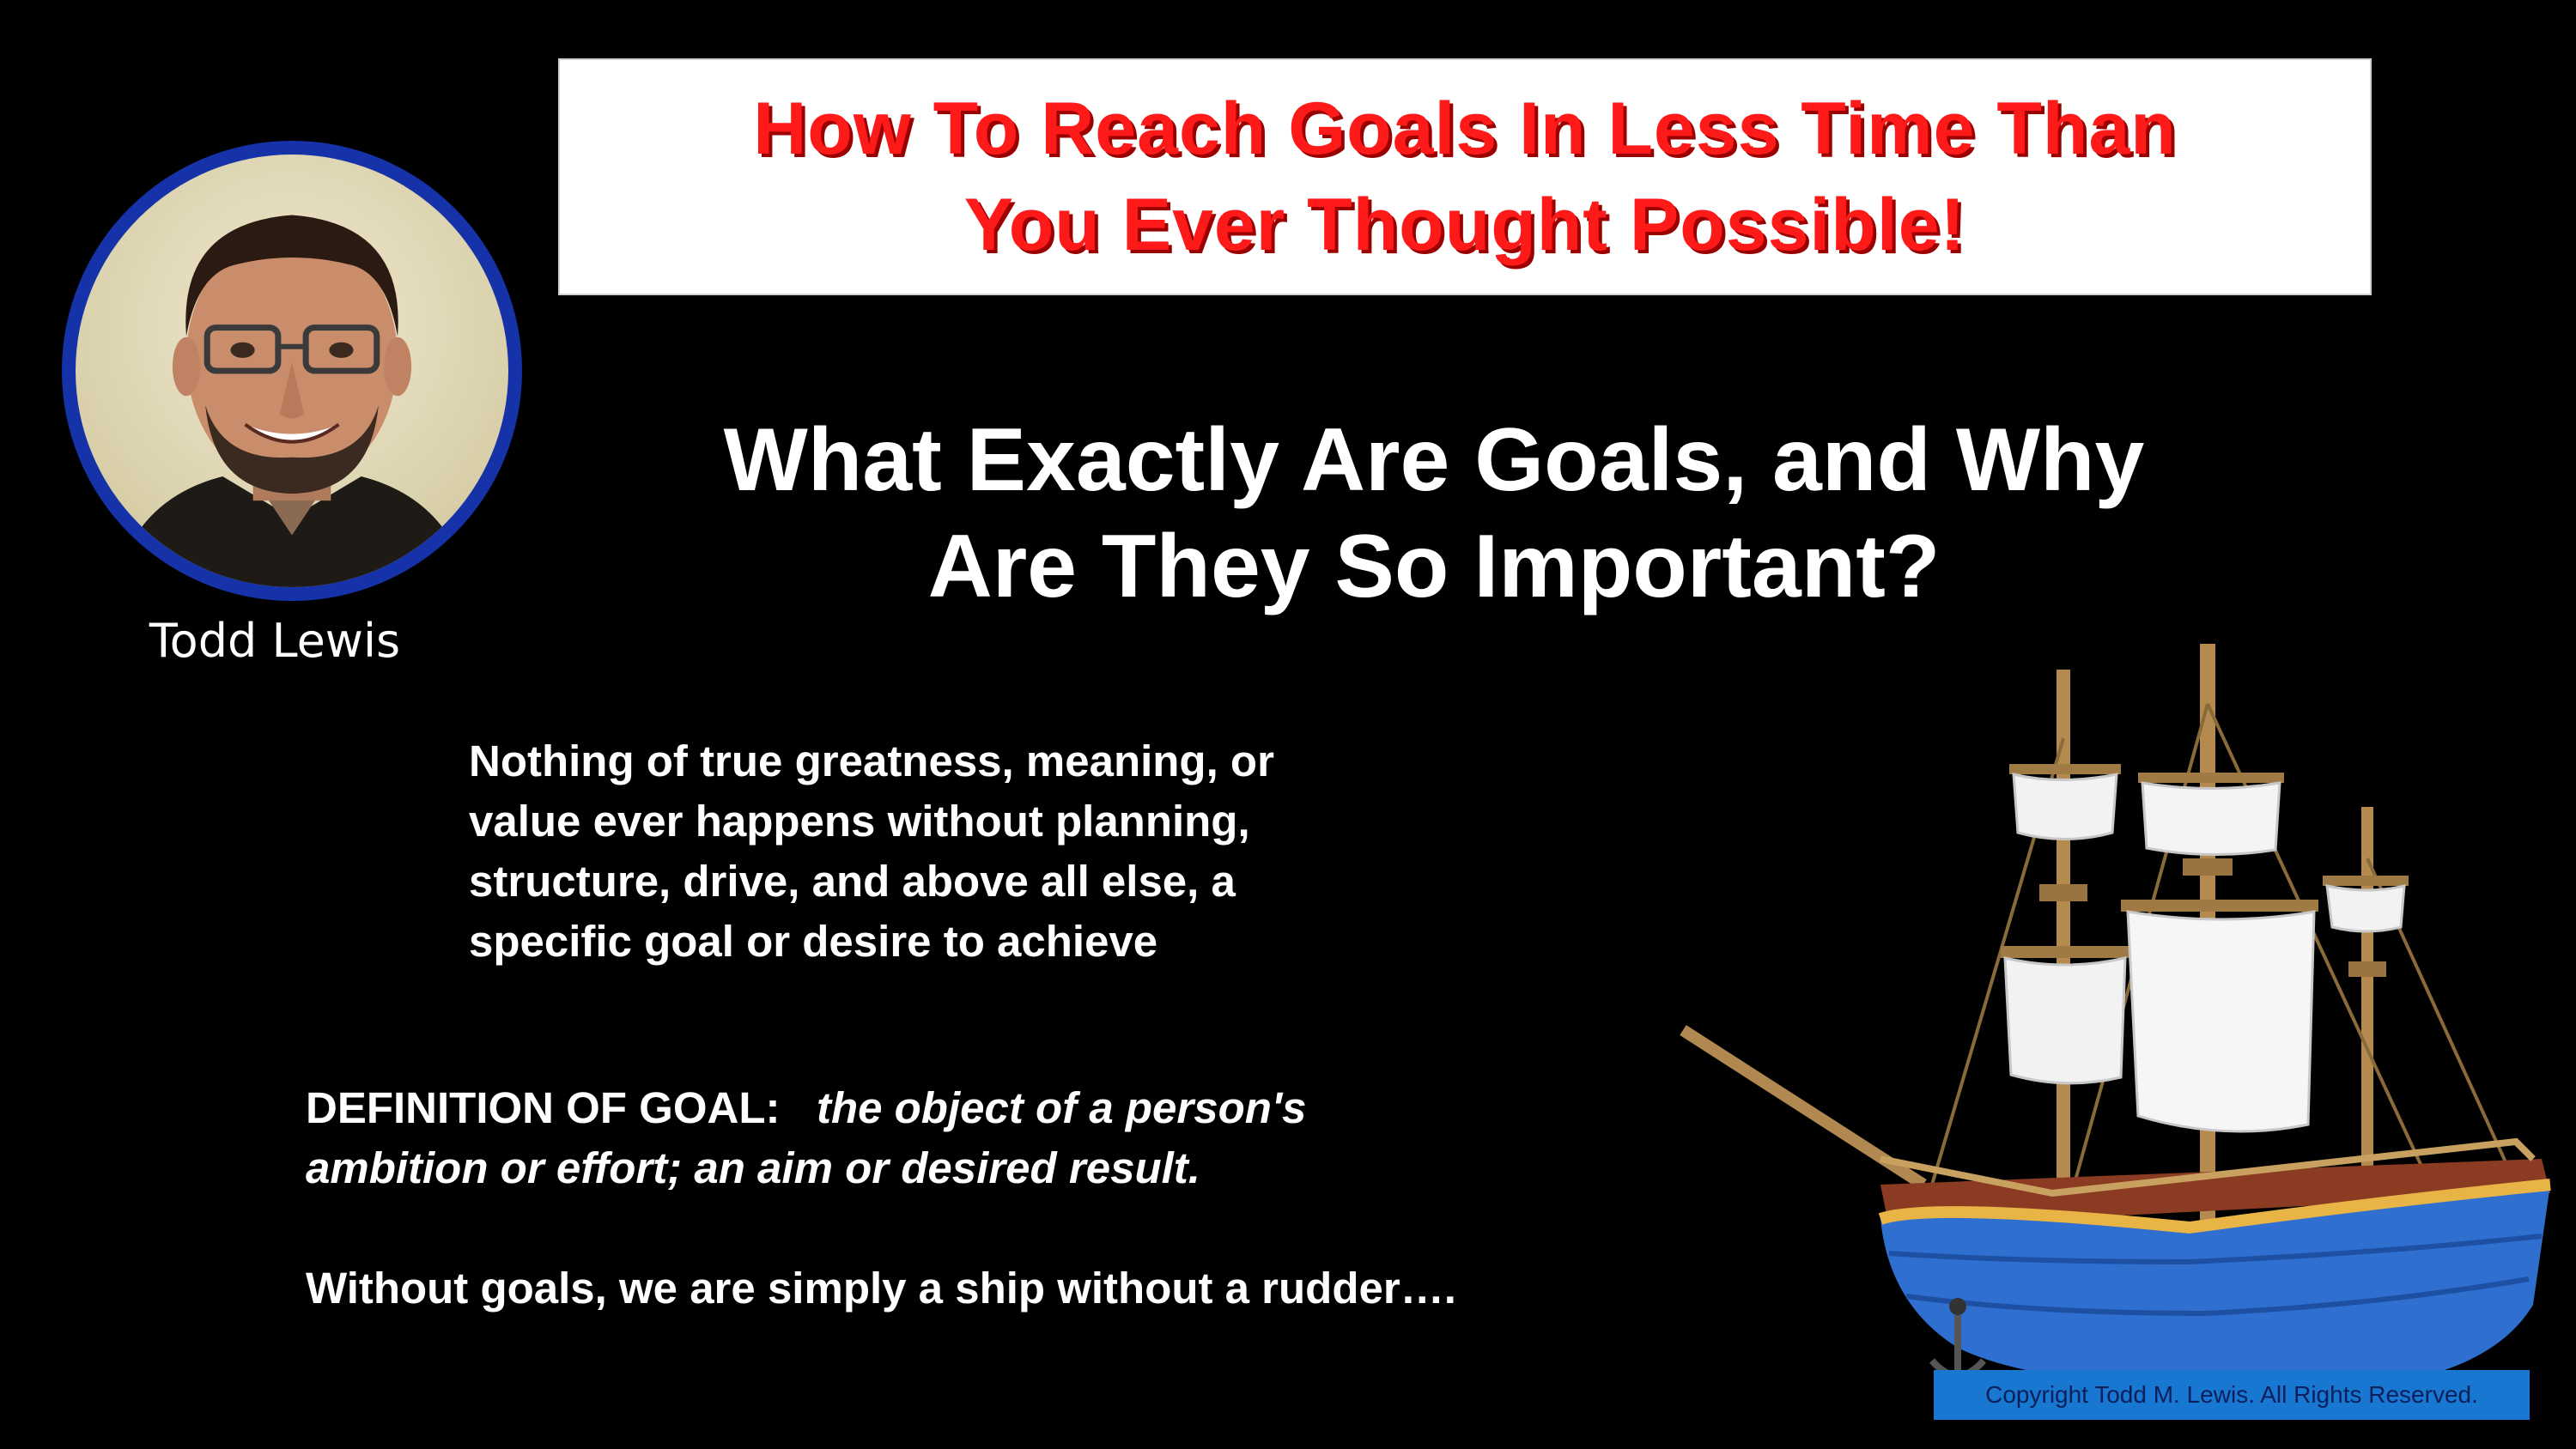  Describe the element at coordinates (292, 401) in the screenshot. I see `presenter-portrait-icon` at that location.